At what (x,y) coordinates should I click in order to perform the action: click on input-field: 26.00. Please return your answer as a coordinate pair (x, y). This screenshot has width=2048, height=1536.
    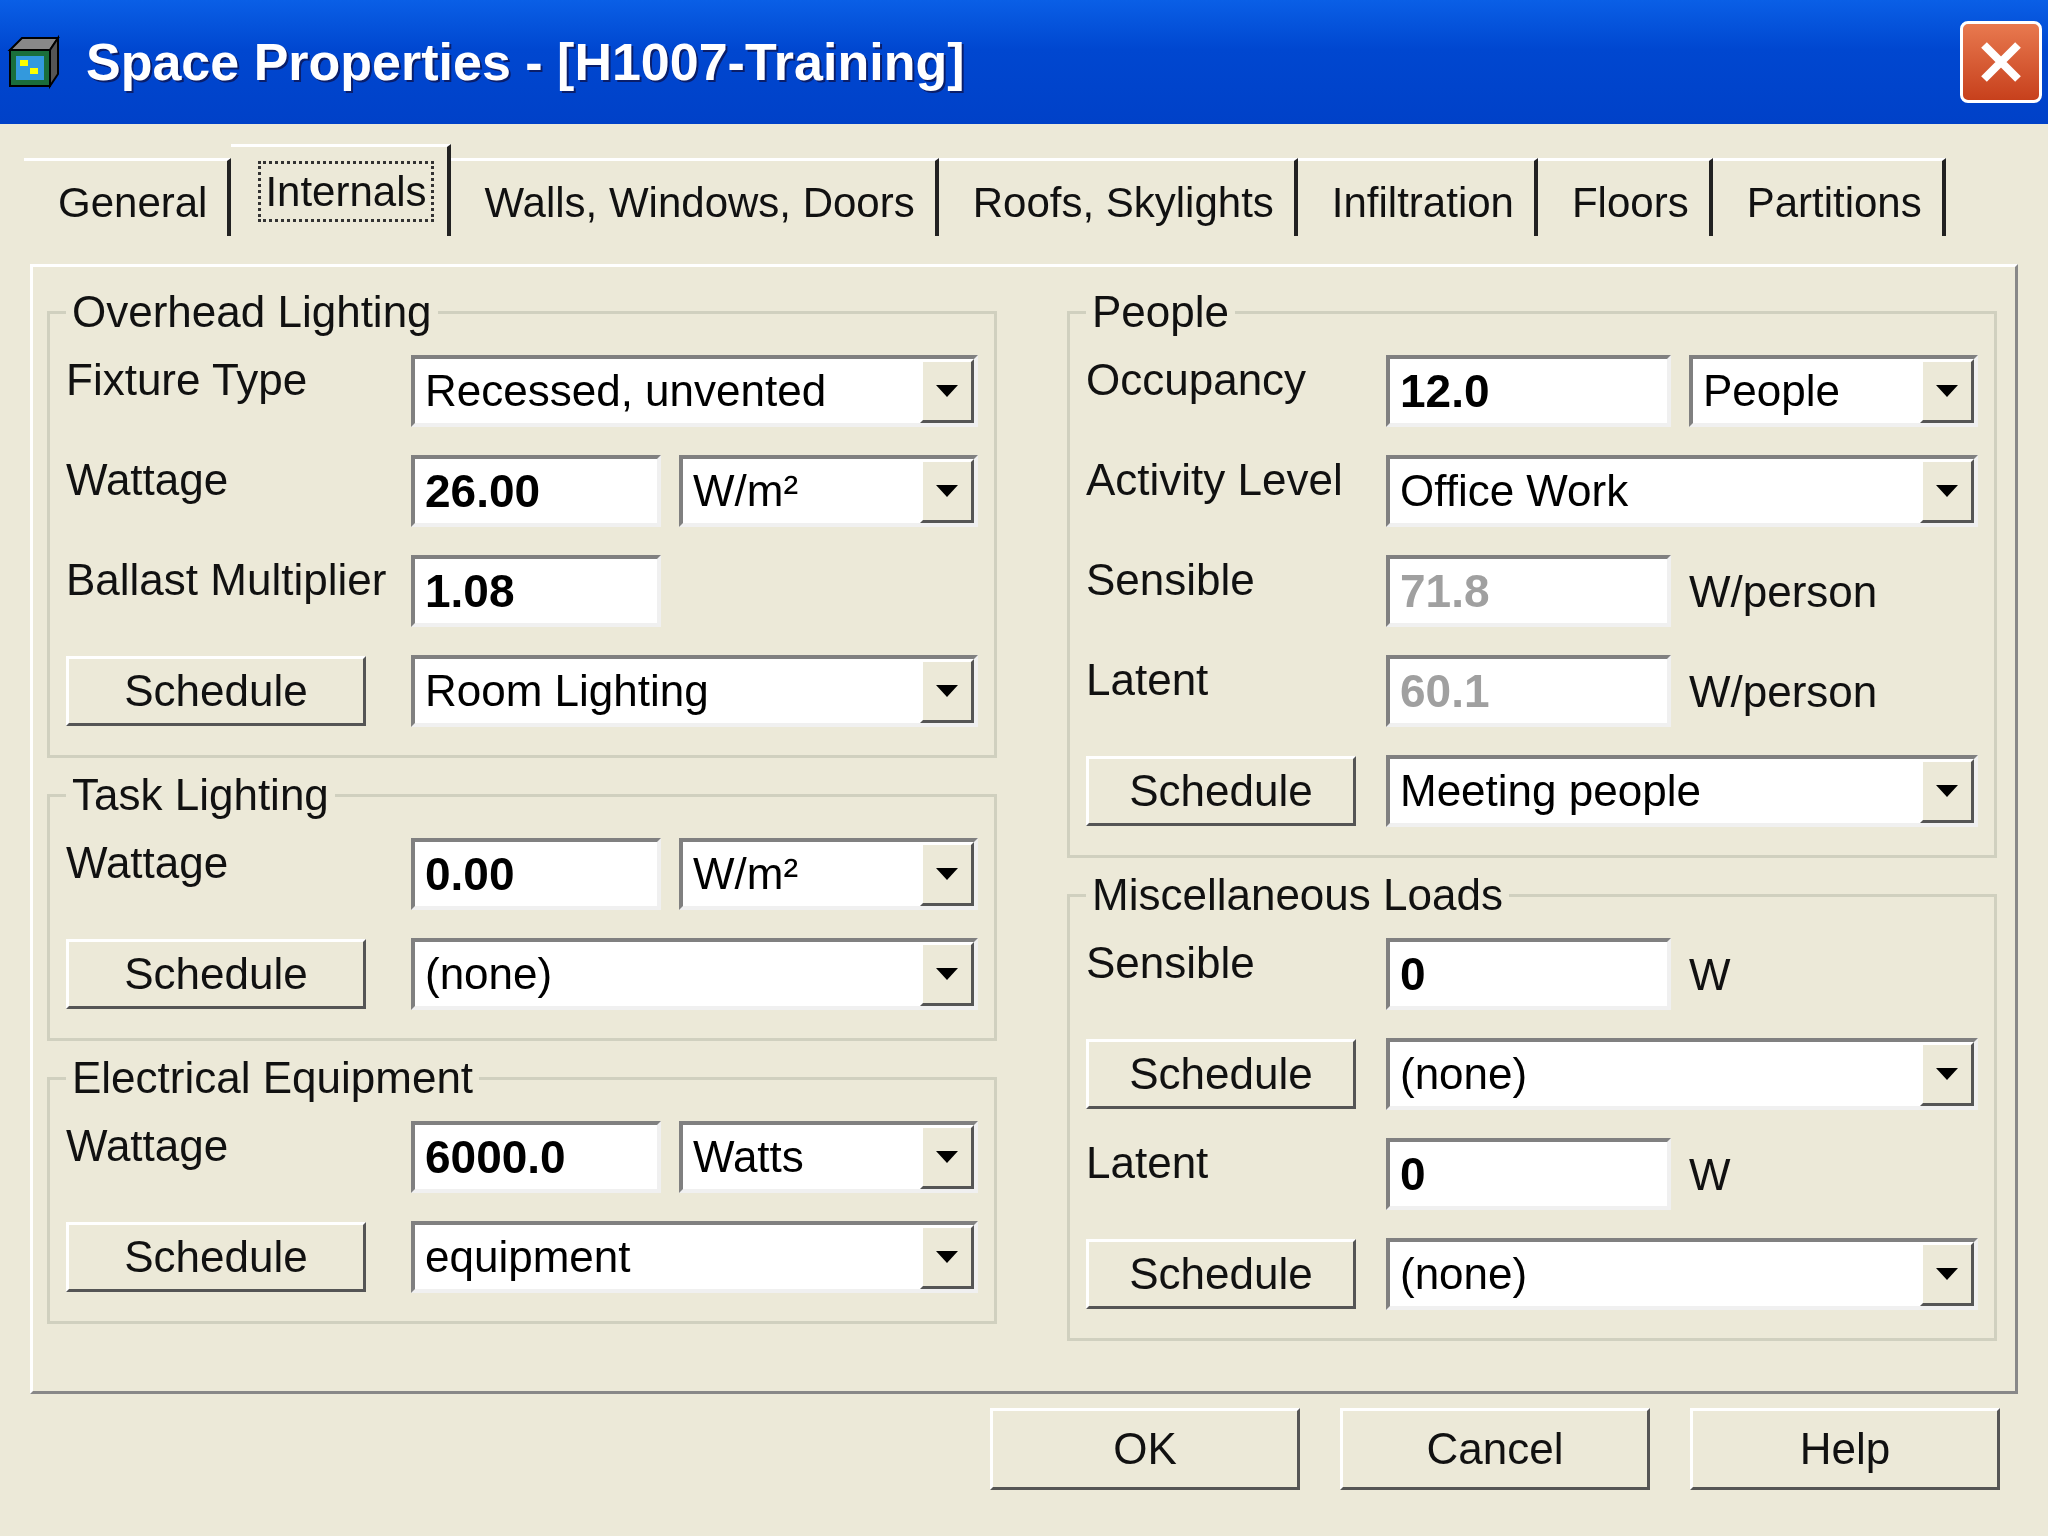
    Looking at the image, I should click on (536, 491).